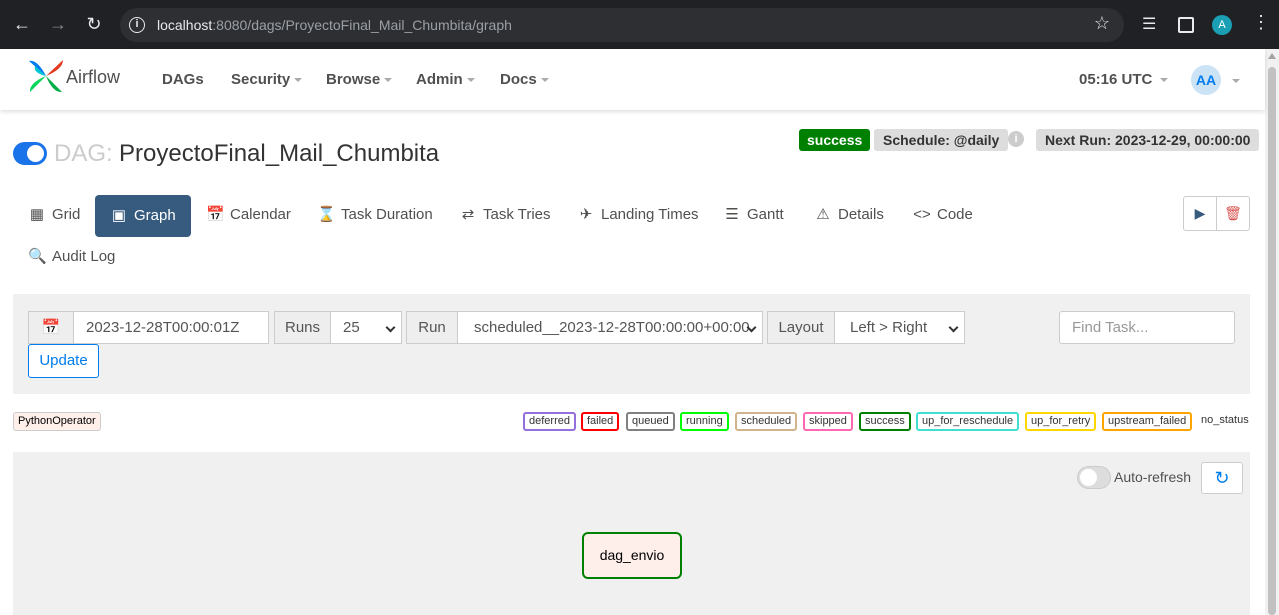 This screenshot has height=615, width=1279. What do you see at coordinates (518, 79) in the screenshot?
I see `menu-docs-label: Docs` at bounding box center [518, 79].